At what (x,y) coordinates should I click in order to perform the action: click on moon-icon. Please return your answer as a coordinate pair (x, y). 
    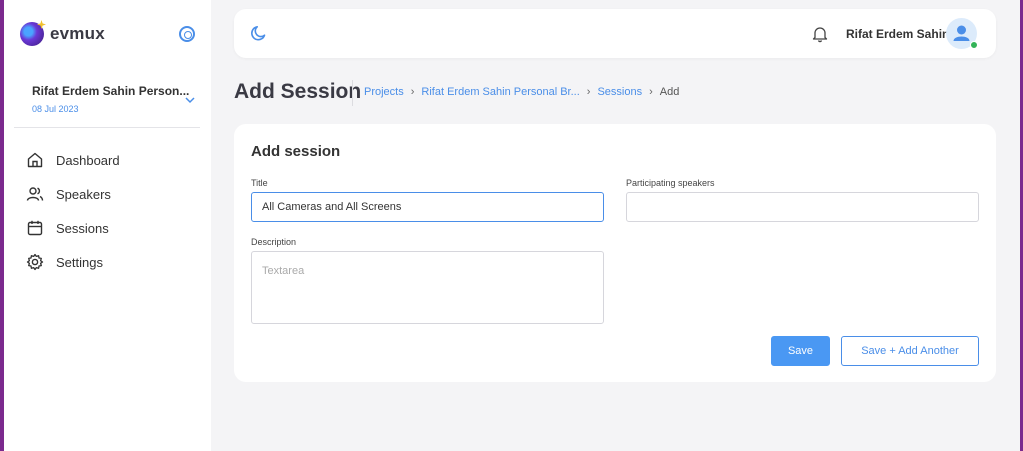
    Looking at the image, I should click on (259, 33).